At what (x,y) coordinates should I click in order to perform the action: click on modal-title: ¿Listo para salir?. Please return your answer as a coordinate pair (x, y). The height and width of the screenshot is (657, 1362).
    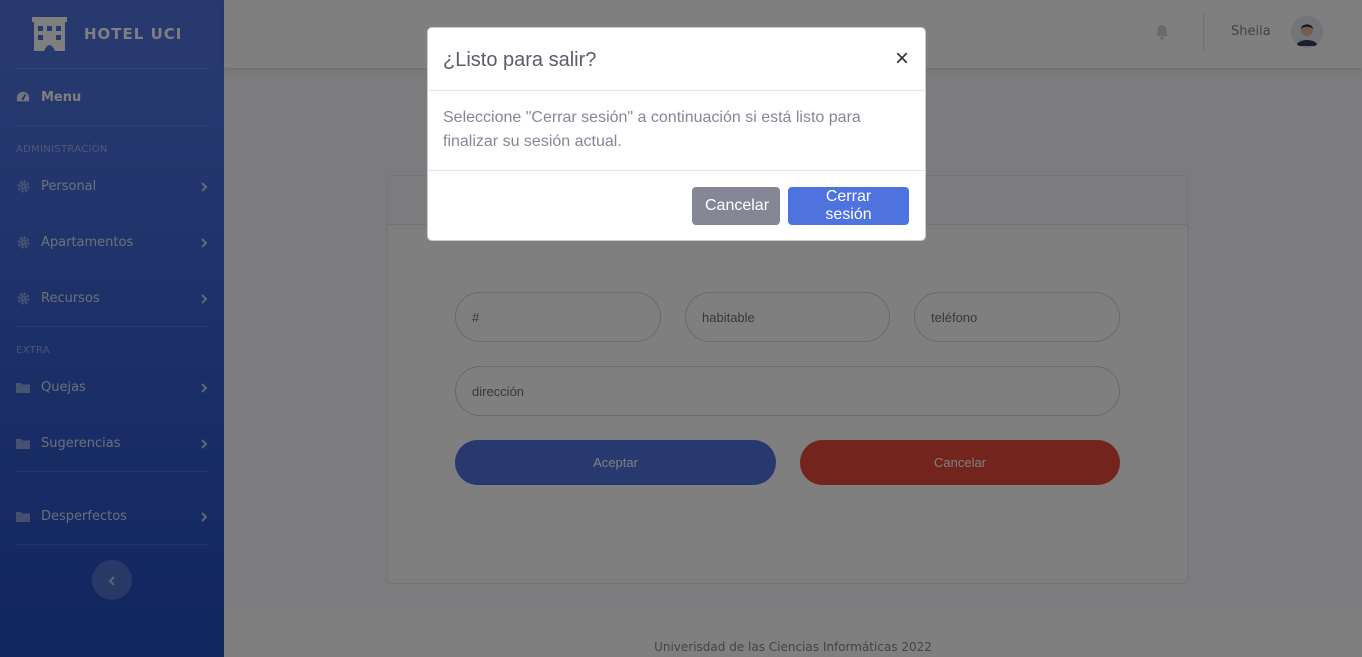
    Looking at the image, I should click on (520, 59).